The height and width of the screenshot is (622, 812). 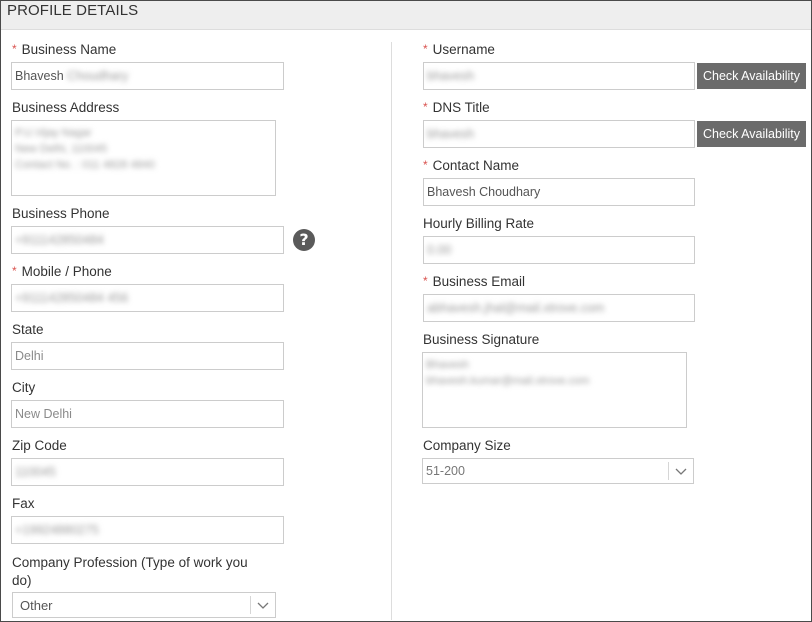 I want to click on fax-input: +19924880275, so click(x=147, y=530).